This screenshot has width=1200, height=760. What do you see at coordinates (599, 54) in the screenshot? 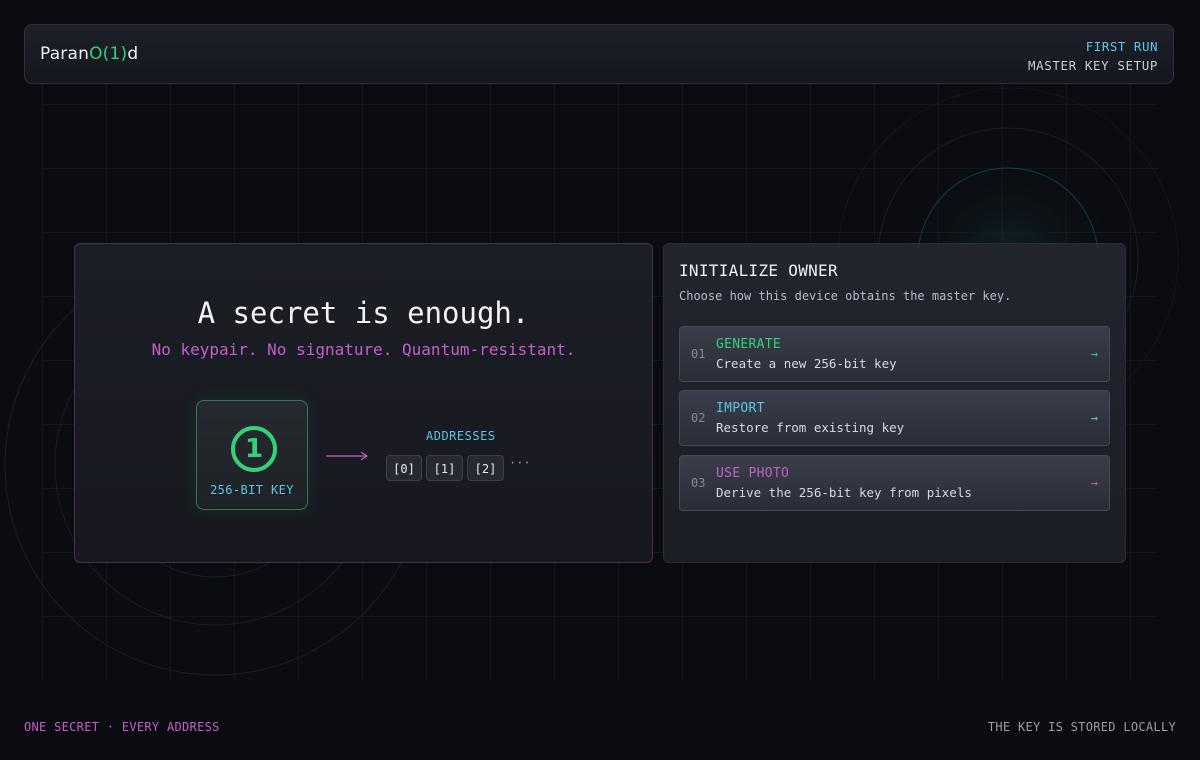
I see `app-header: ParanO(1)d FIRST RUN MASTER KEY SETUP` at bounding box center [599, 54].